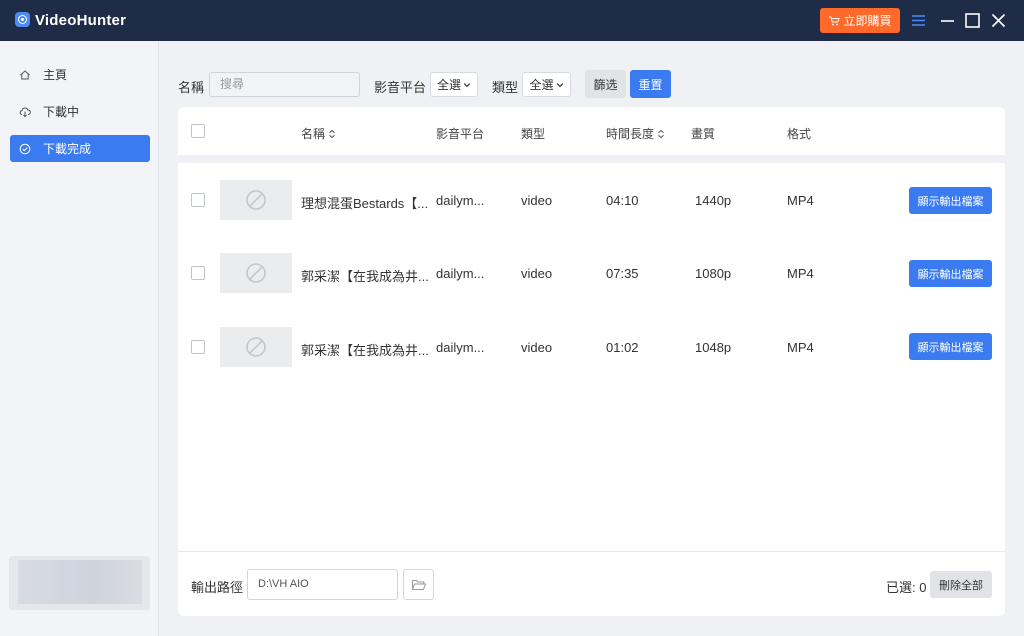 This screenshot has width=1024, height=636. Describe the element at coordinates (906, 587) in the screenshot. I see `selected-count: 已選: 0` at that location.